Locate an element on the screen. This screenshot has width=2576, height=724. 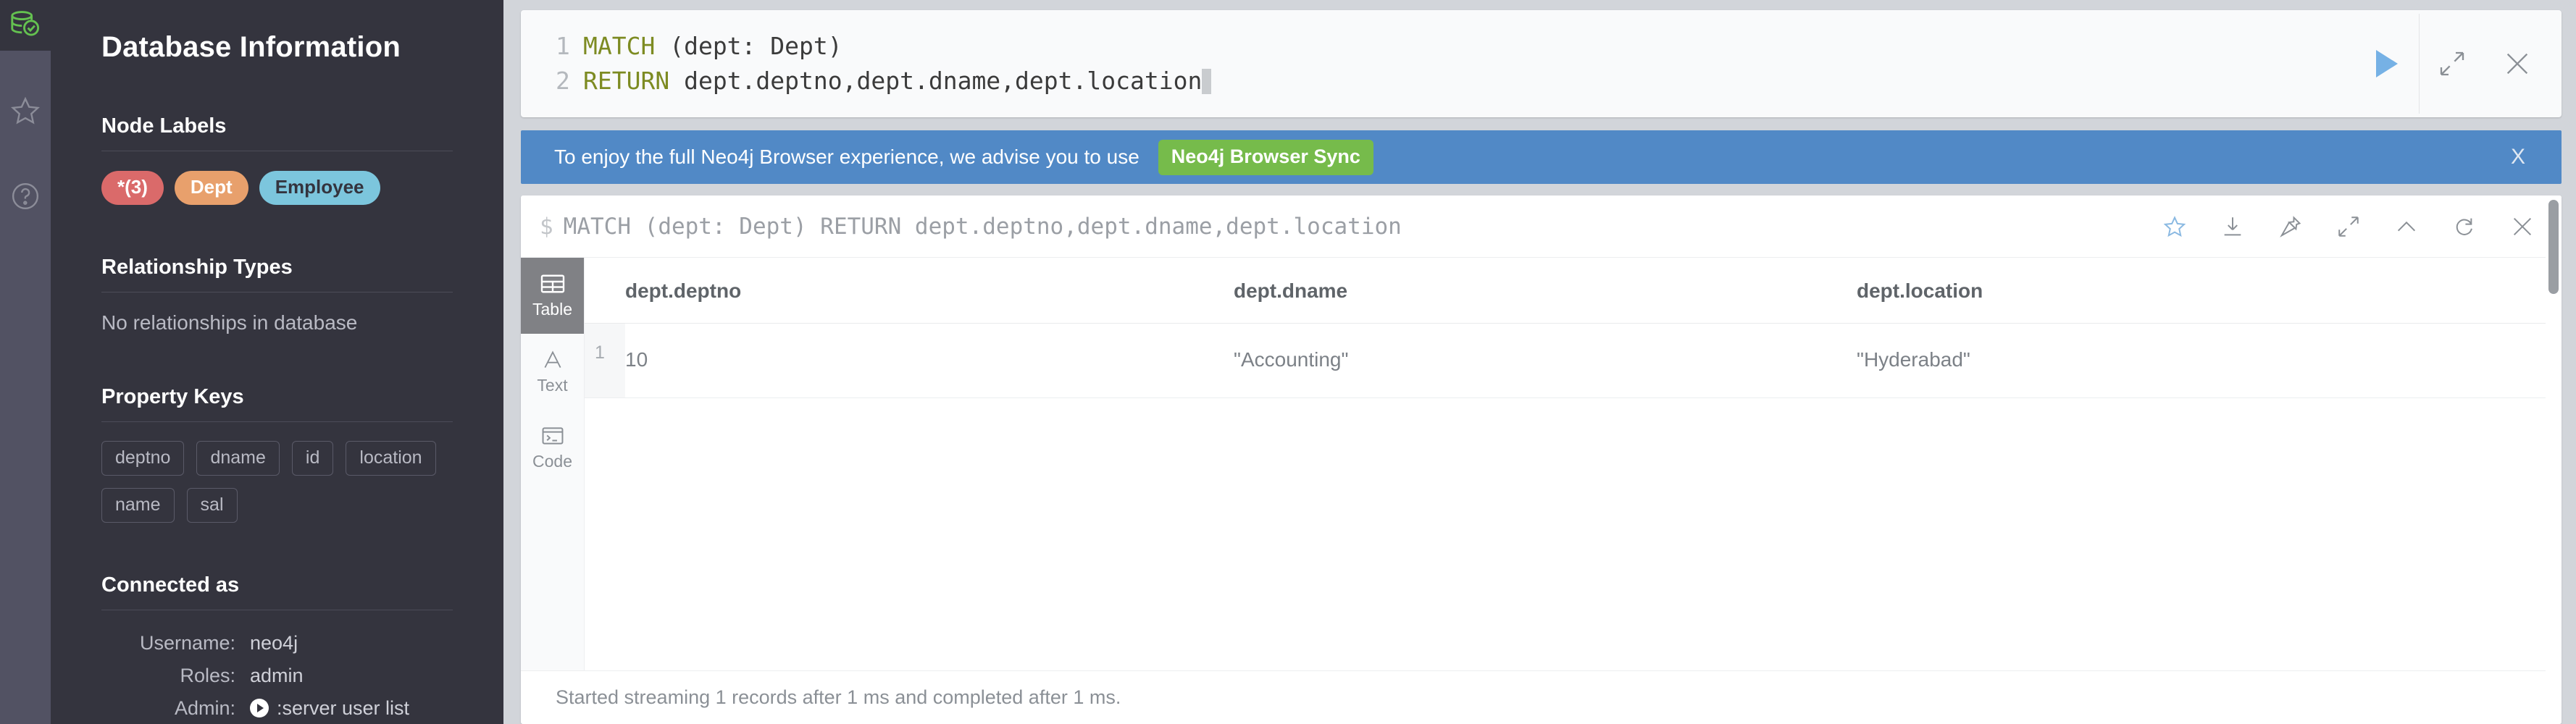
connection-row: Admin: :server user list is located at coordinates (277, 708).